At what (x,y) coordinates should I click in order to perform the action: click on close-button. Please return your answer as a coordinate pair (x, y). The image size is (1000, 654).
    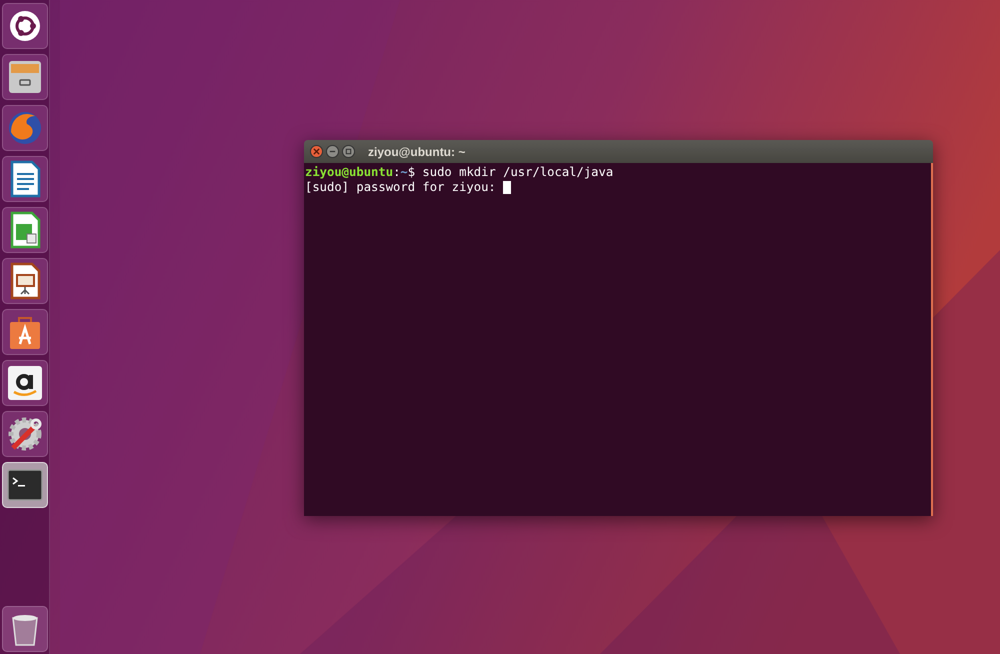
    Looking at the image, I should click on (316, 151).